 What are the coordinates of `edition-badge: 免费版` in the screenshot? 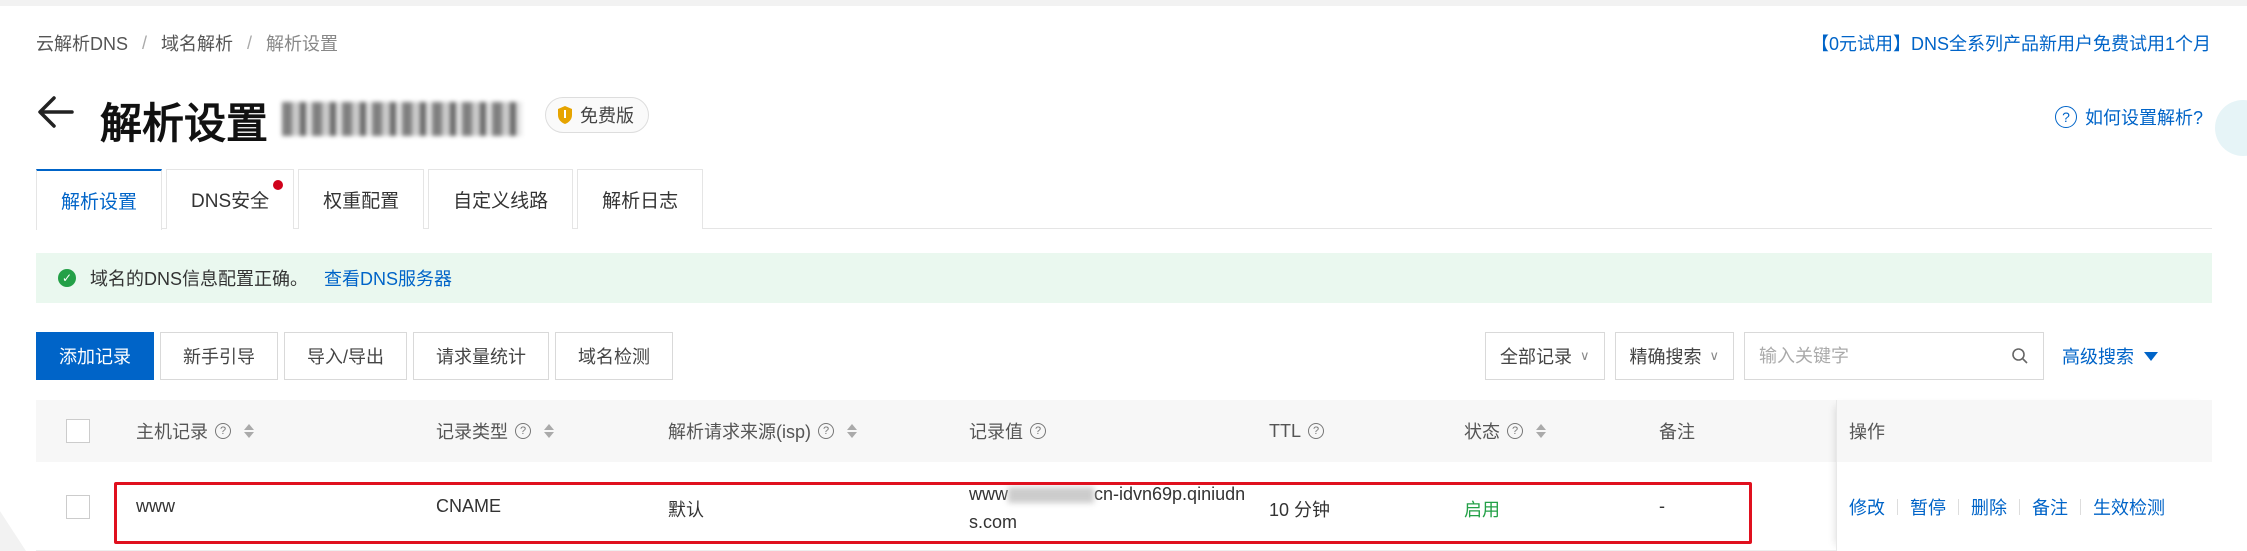 It's located at (597, 115).